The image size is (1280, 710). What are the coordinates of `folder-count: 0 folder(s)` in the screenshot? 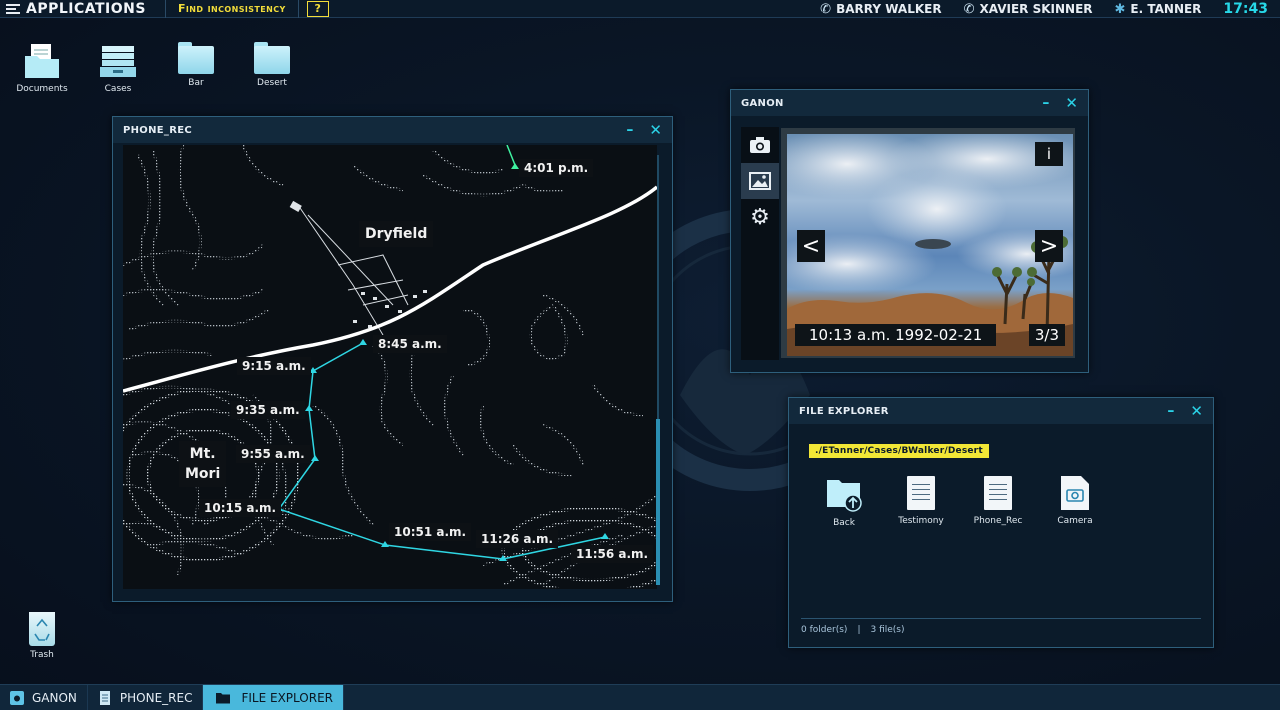 It's located at (824, 630).